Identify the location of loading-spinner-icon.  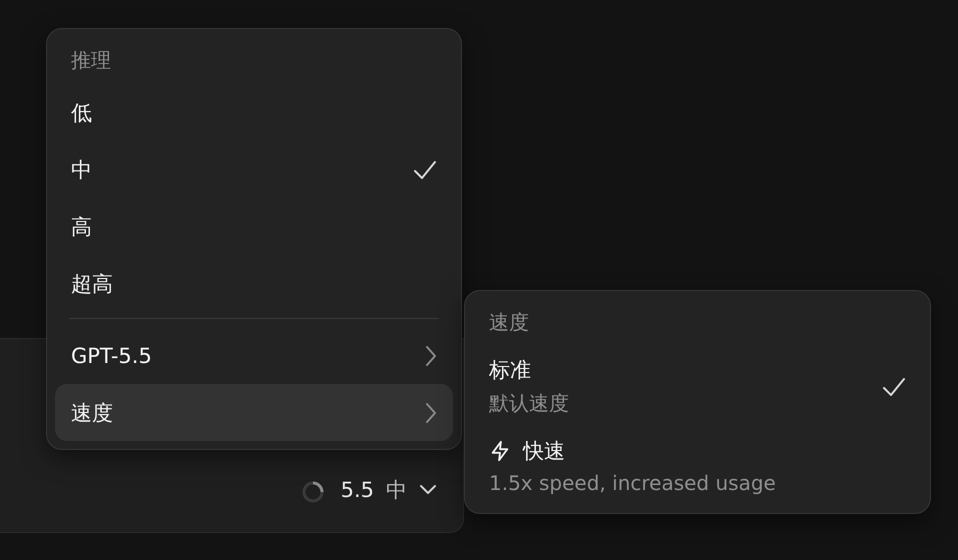
(312, 492).